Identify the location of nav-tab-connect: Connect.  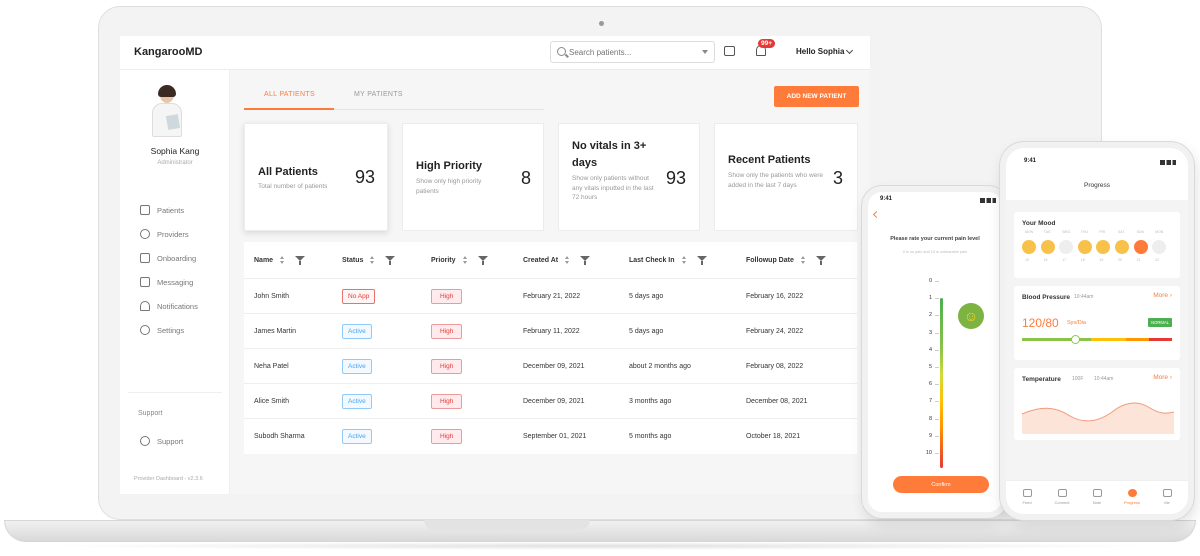
(1062, 497).